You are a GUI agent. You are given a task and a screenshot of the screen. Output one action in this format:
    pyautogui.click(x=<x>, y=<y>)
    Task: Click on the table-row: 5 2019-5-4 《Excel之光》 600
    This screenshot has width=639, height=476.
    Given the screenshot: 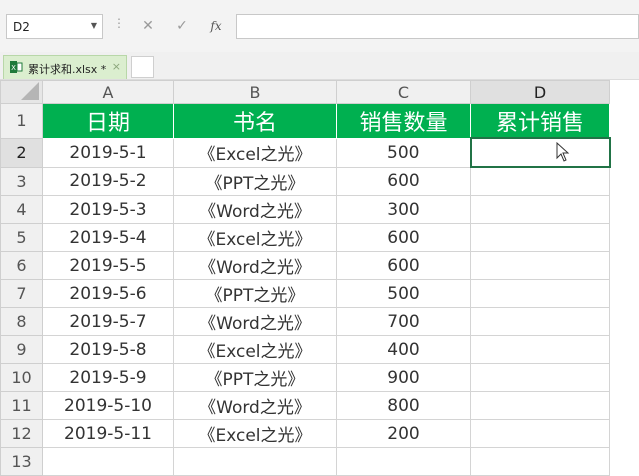 What is the action you would take?
    pyautogui.click(x=305, y=237)
    